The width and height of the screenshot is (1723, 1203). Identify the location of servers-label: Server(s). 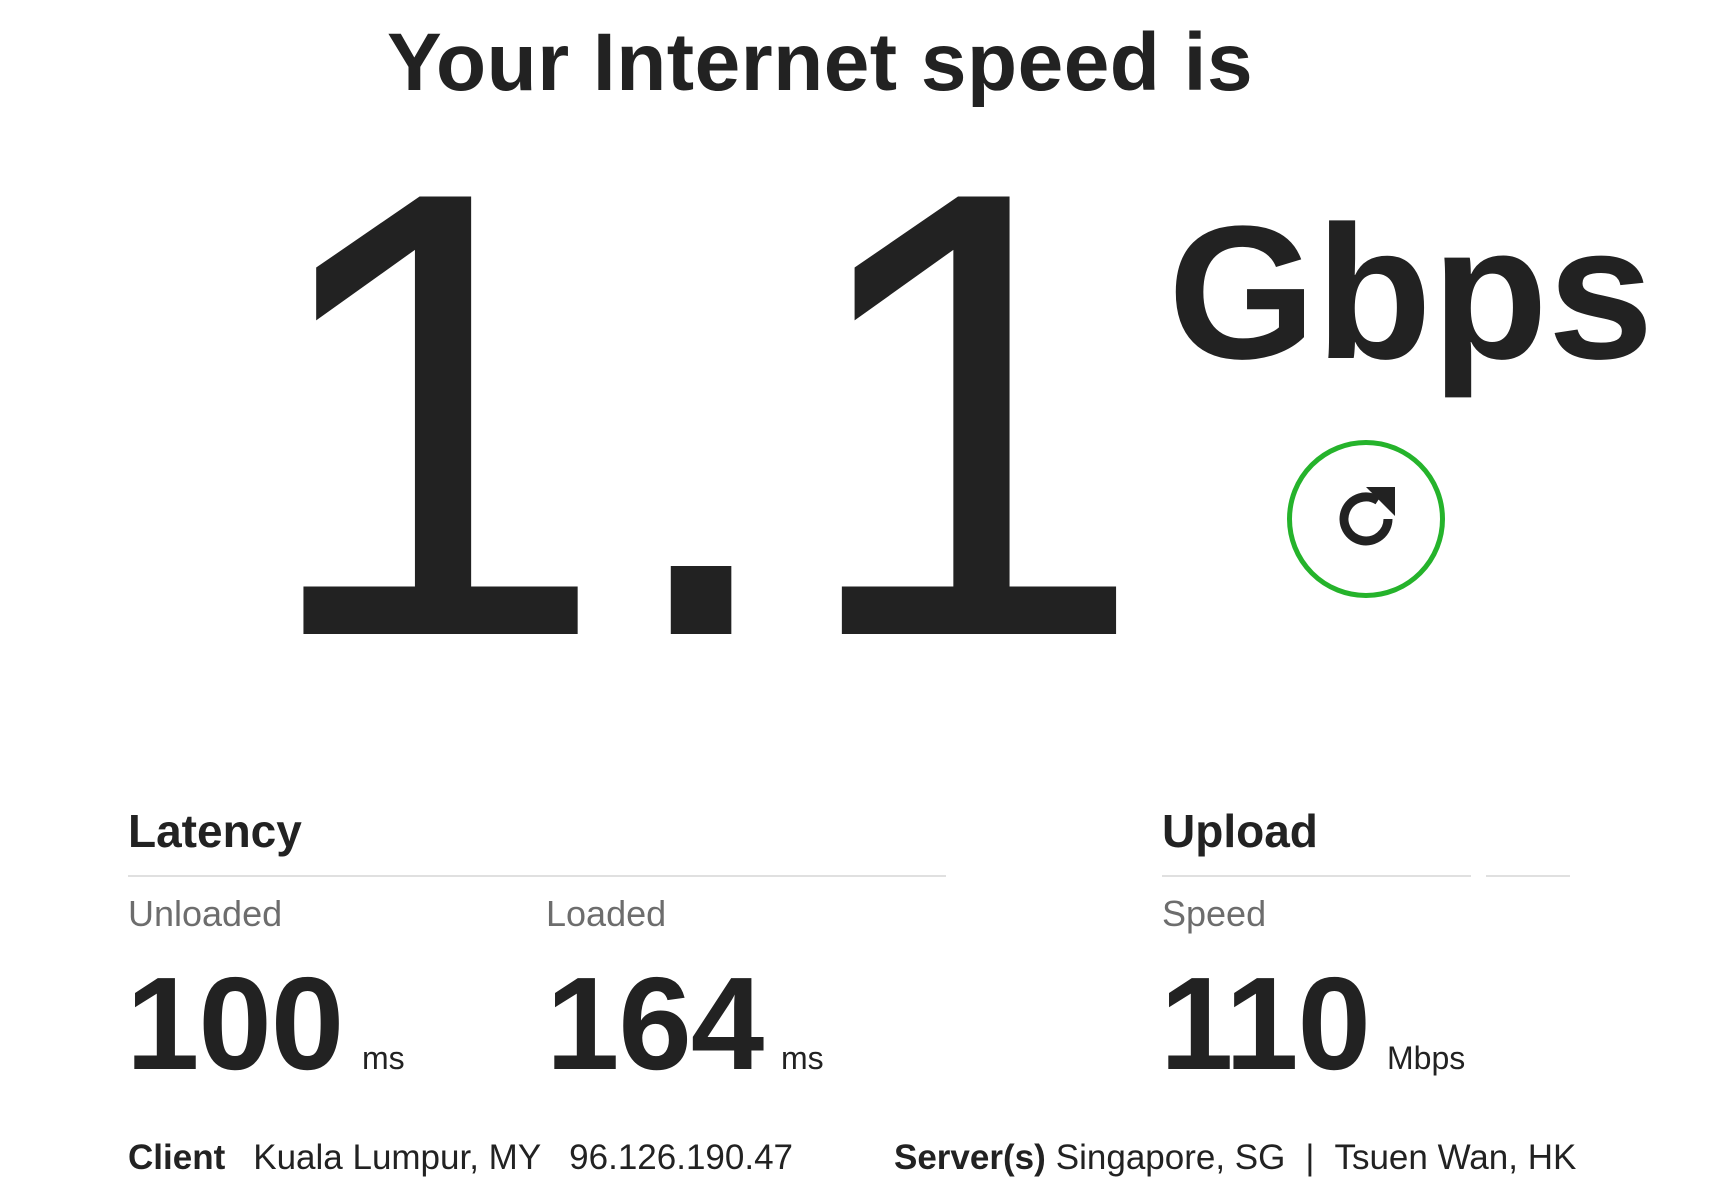
(970, 1157).